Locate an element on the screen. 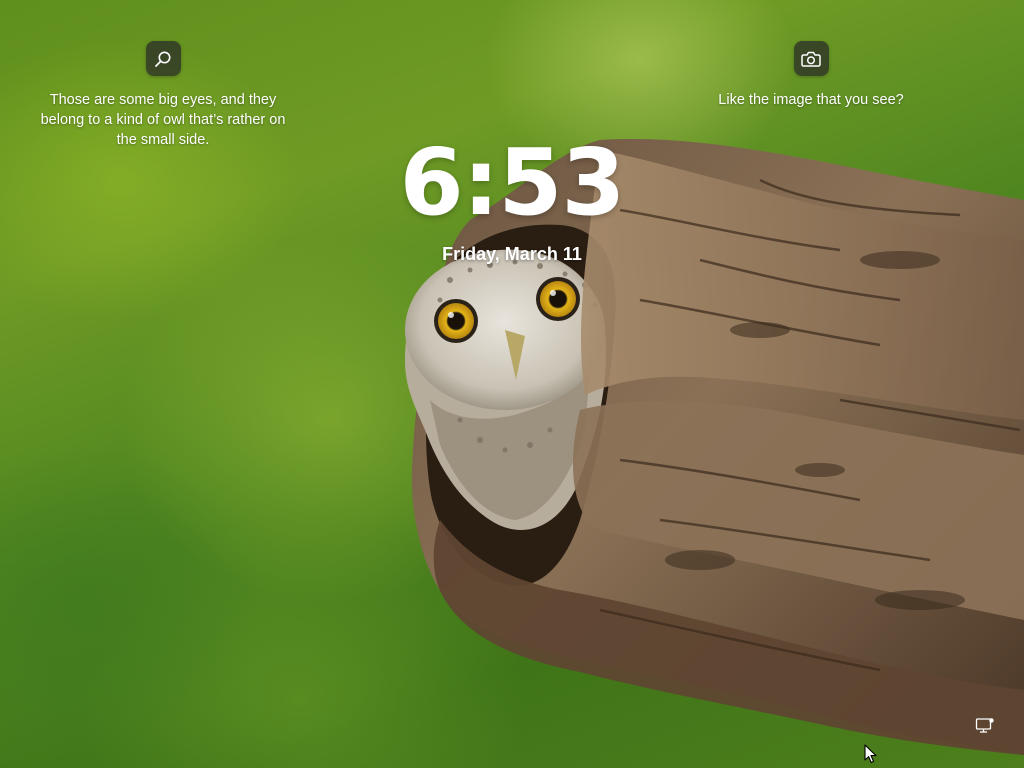 The width and height of the screenshot is (1024, 768). like-image-button is located at coordinates (811, 58).